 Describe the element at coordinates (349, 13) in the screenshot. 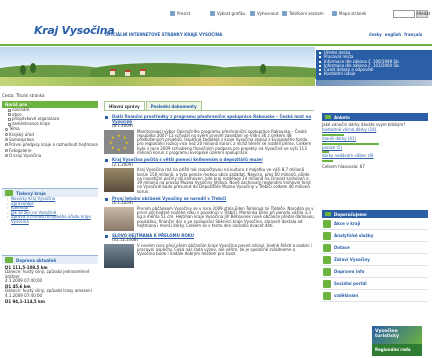

I see `toplink-sitemap: Mapa stránek` at that location.